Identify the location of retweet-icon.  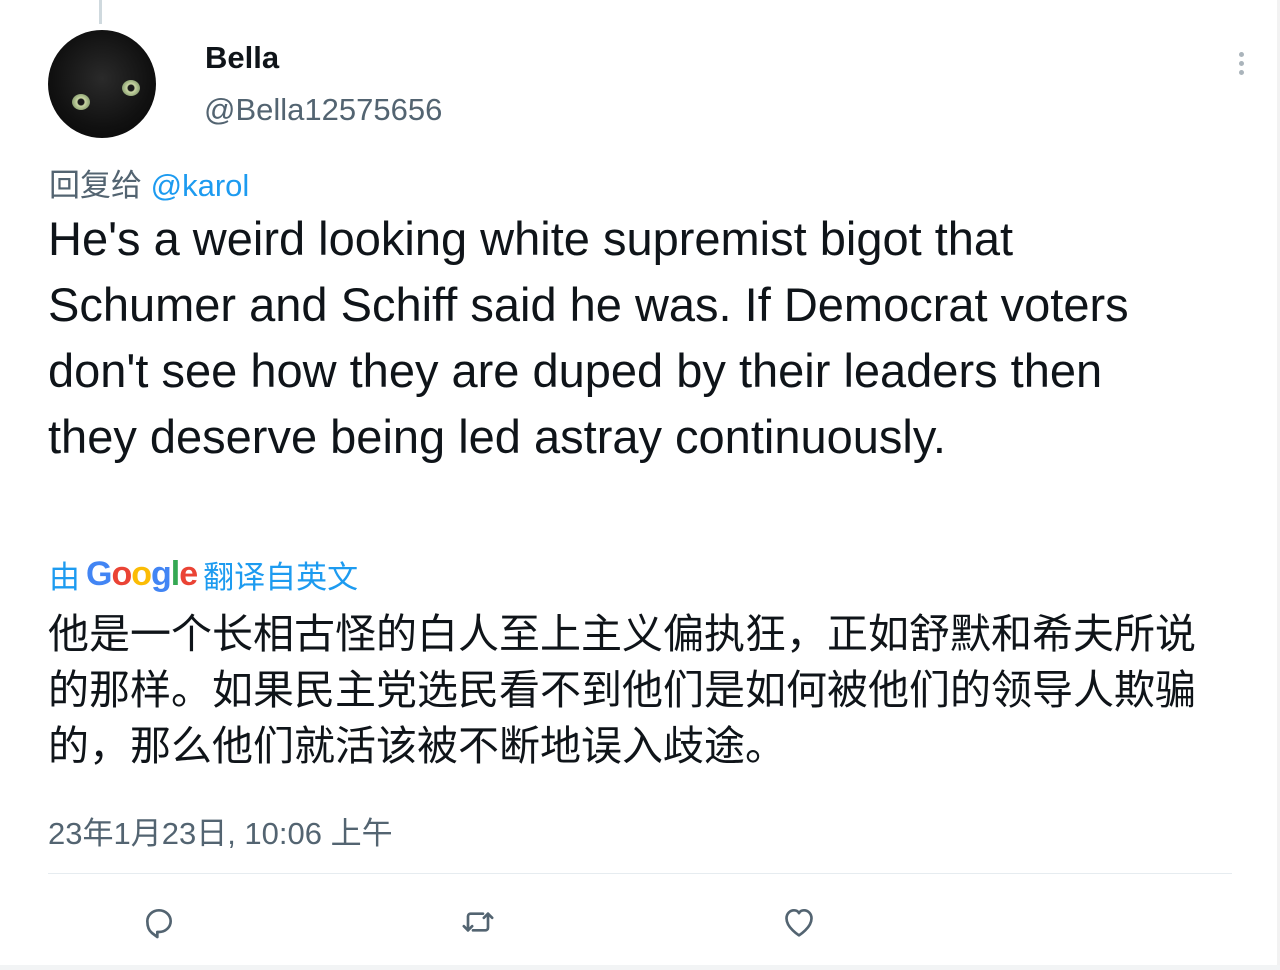
(478, 922).